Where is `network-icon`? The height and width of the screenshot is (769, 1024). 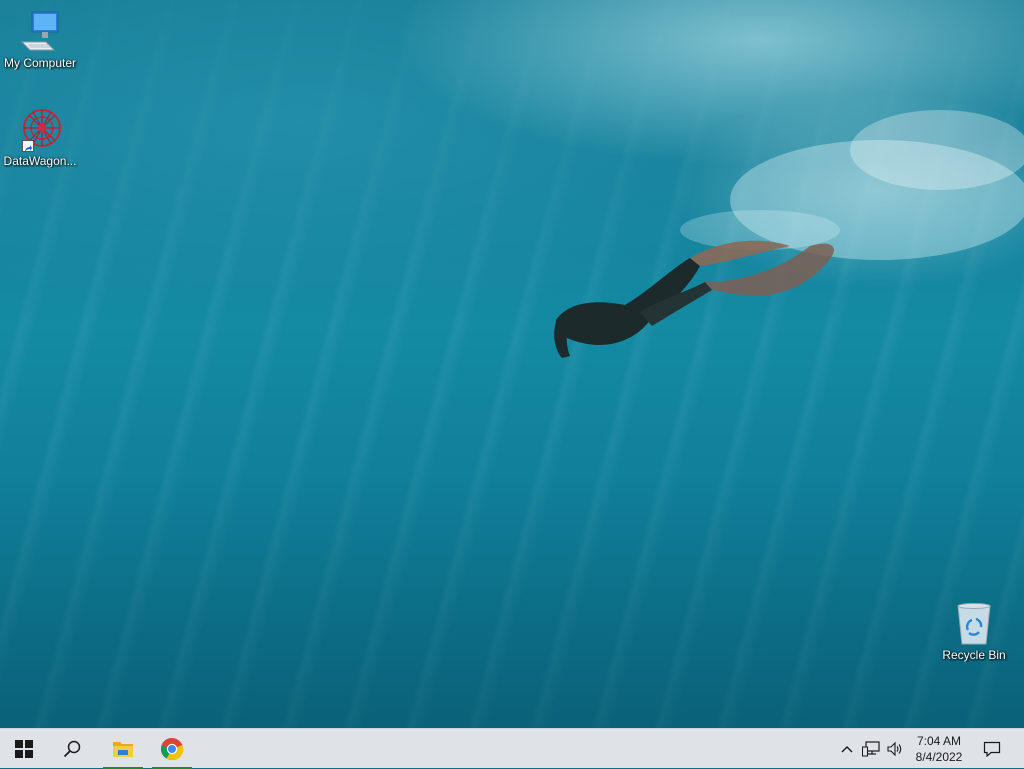
network-icon is located at coordinates (871, 749).